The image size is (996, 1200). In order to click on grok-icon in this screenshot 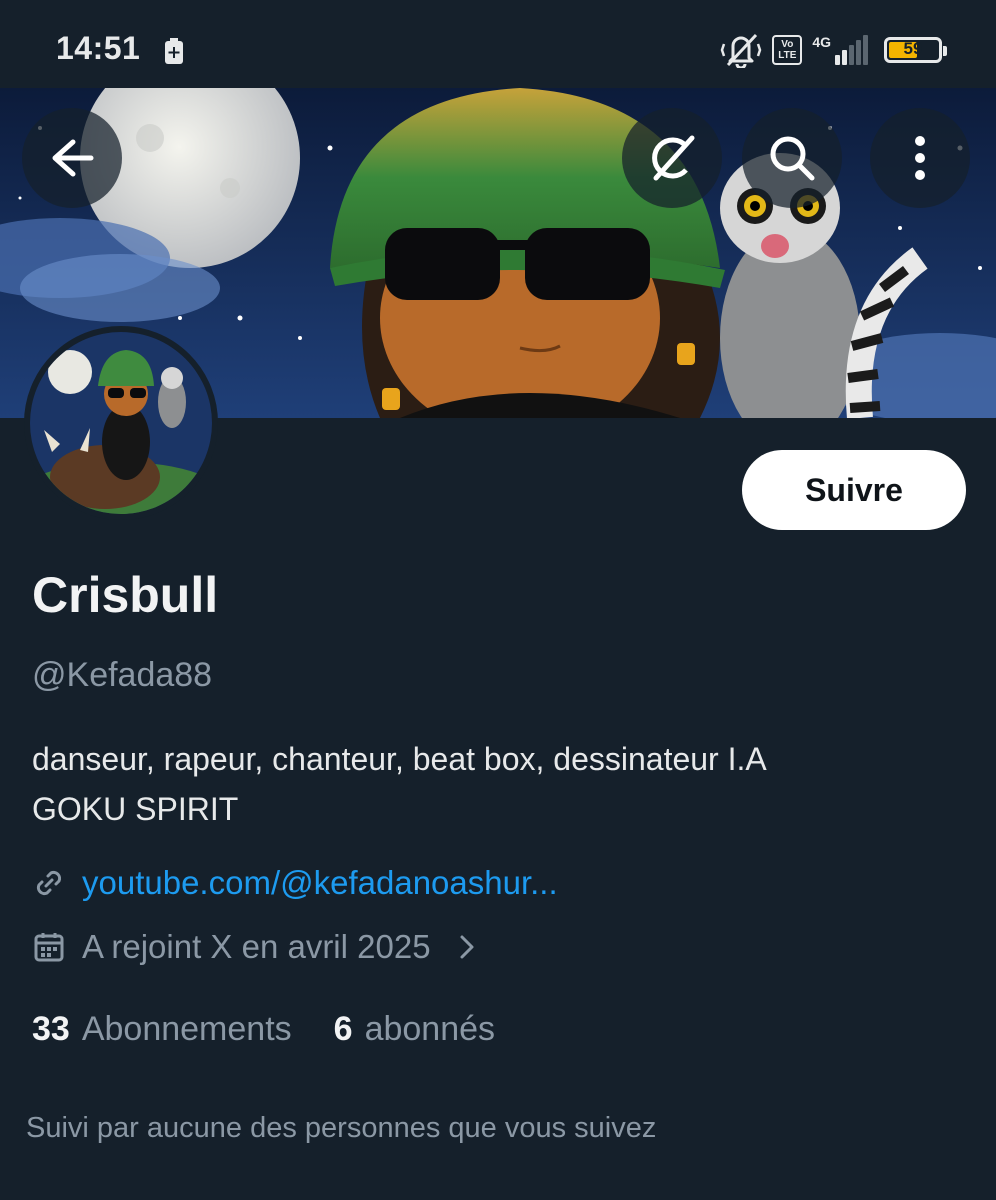, I will do `click(673, 158)`.